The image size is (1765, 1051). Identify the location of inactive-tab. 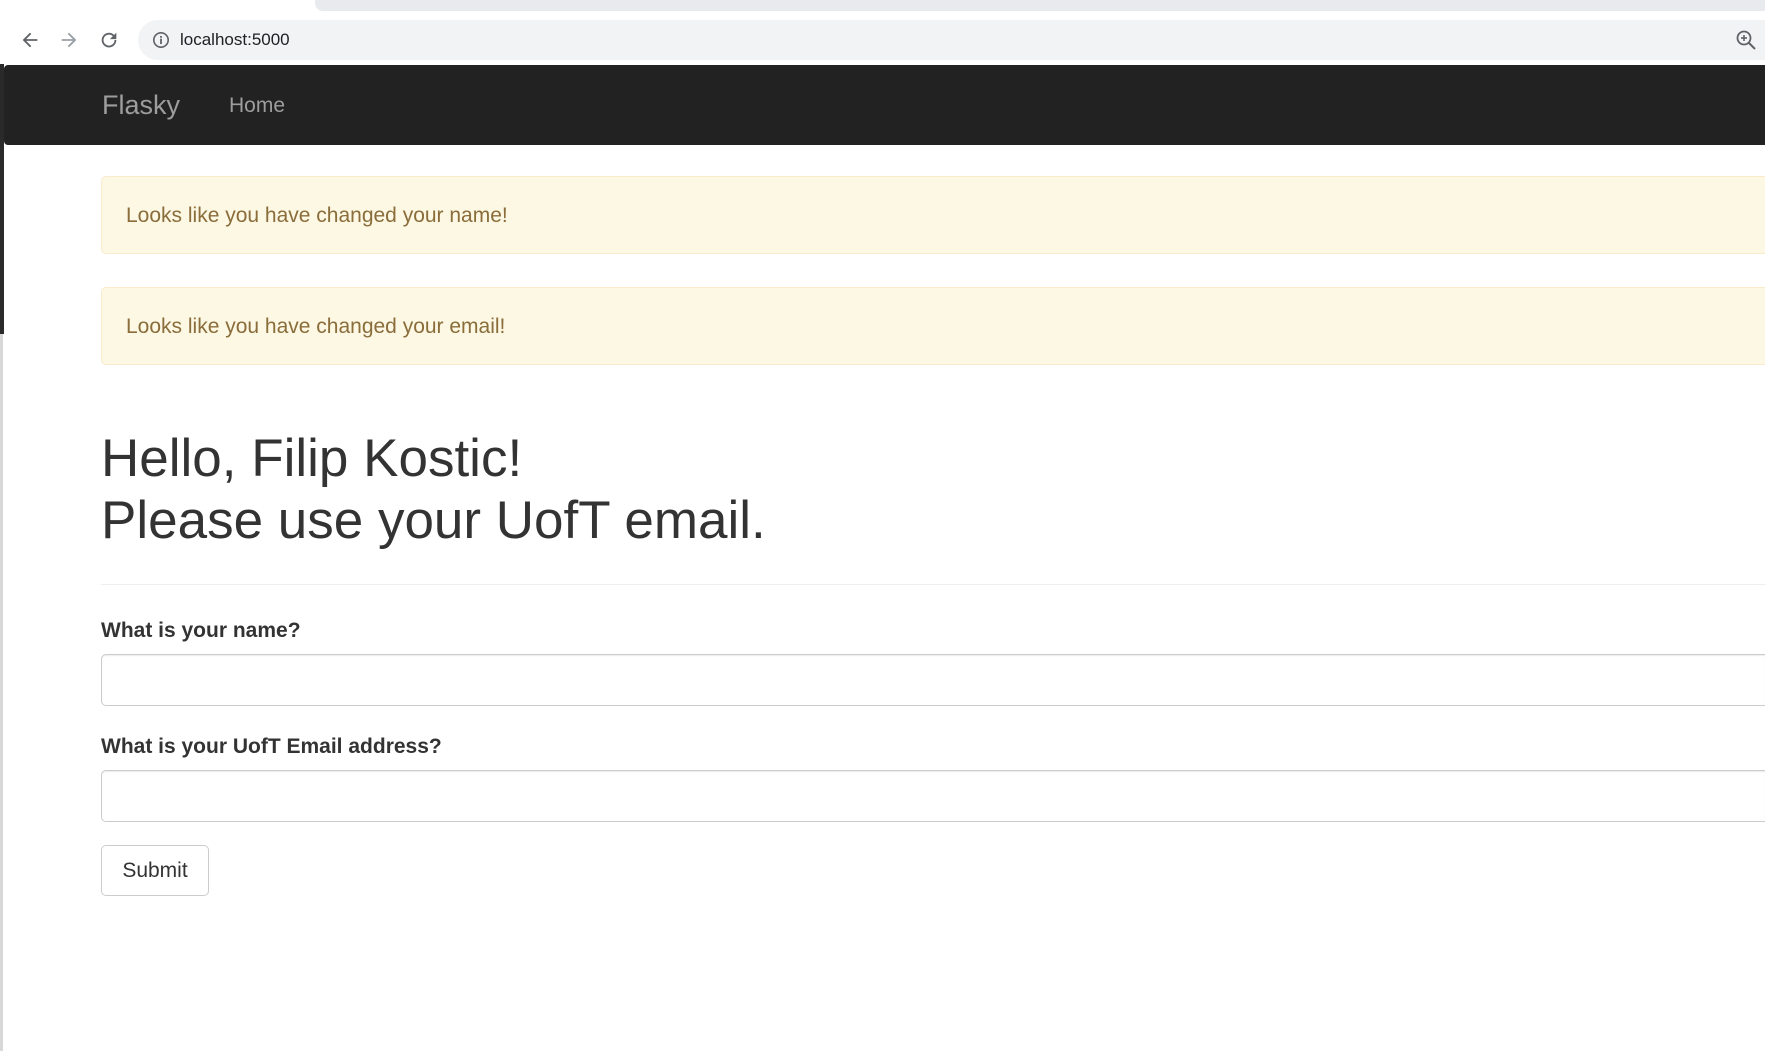
(1040, 5).